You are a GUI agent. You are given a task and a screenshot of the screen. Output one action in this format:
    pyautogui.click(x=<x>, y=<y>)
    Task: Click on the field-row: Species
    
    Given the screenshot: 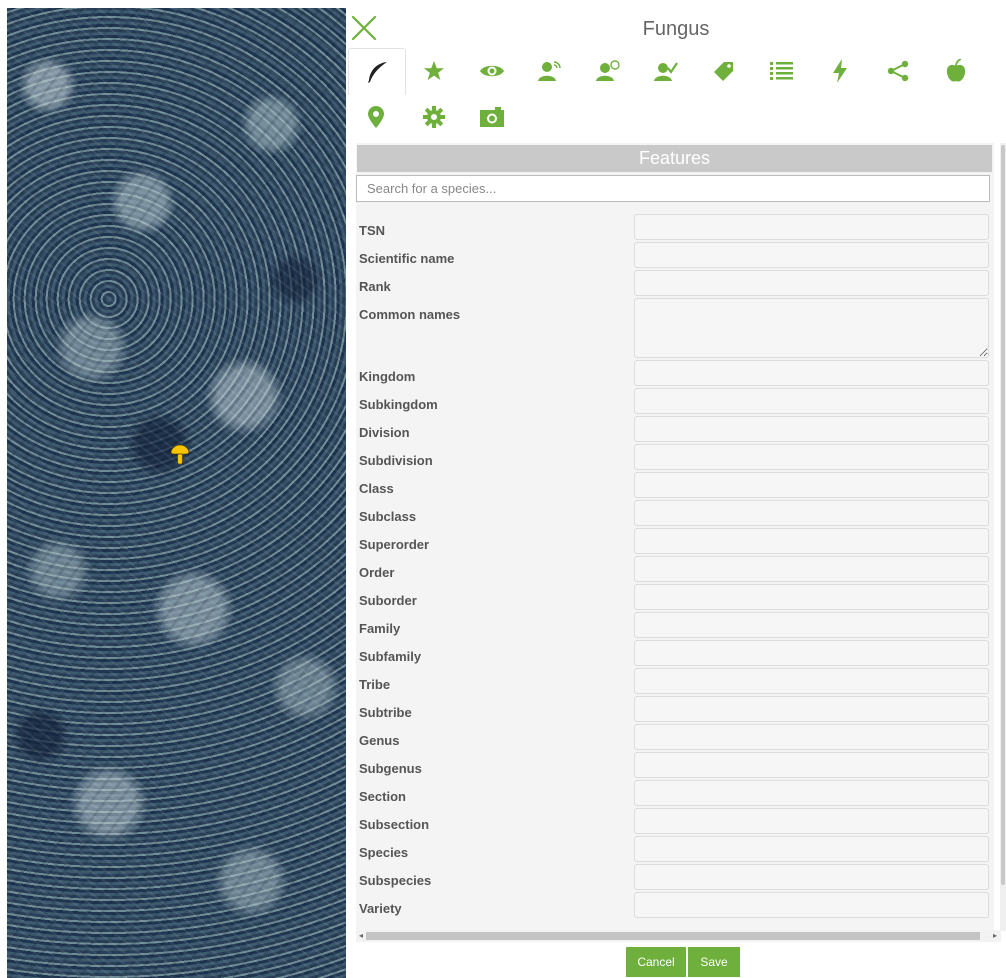 What is the action you would take?
    pyautogui.click(x=674, y=849)
    